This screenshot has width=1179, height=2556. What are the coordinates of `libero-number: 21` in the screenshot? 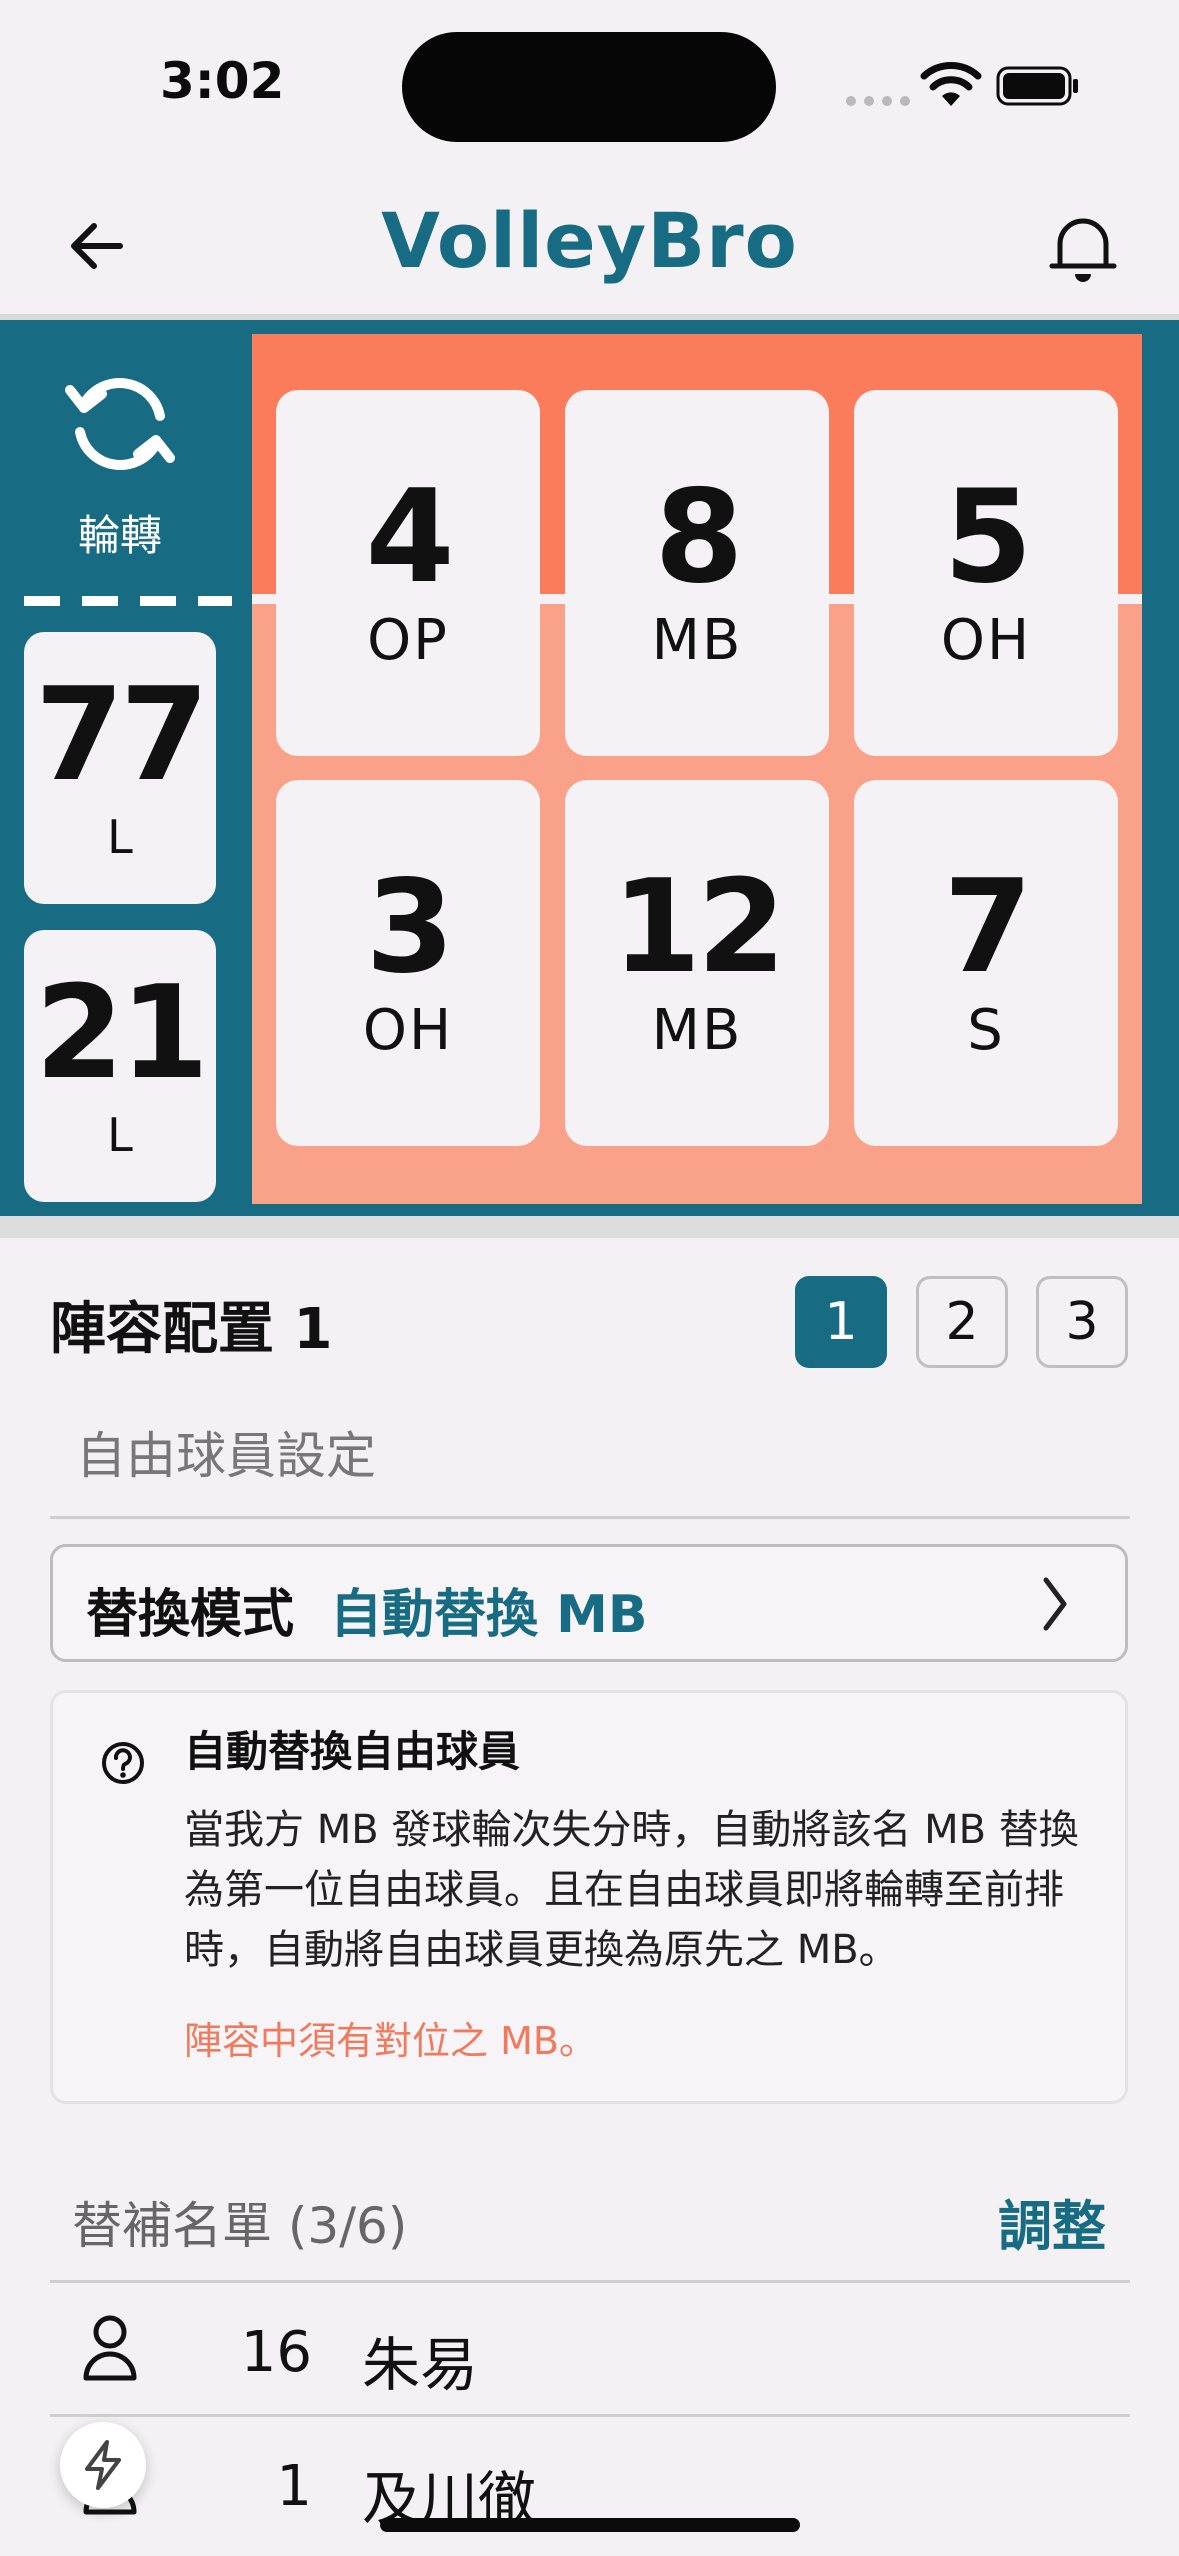 It's located at (121, 1033).